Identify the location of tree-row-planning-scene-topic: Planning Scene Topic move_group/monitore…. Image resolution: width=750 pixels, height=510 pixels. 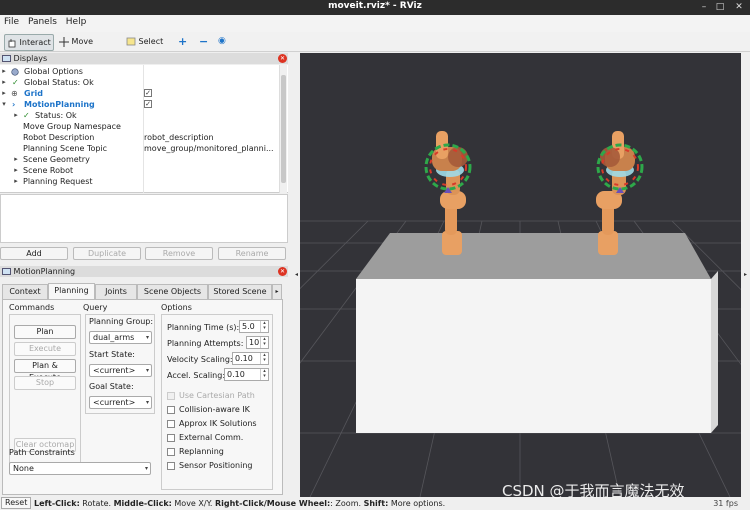
(140, 148).